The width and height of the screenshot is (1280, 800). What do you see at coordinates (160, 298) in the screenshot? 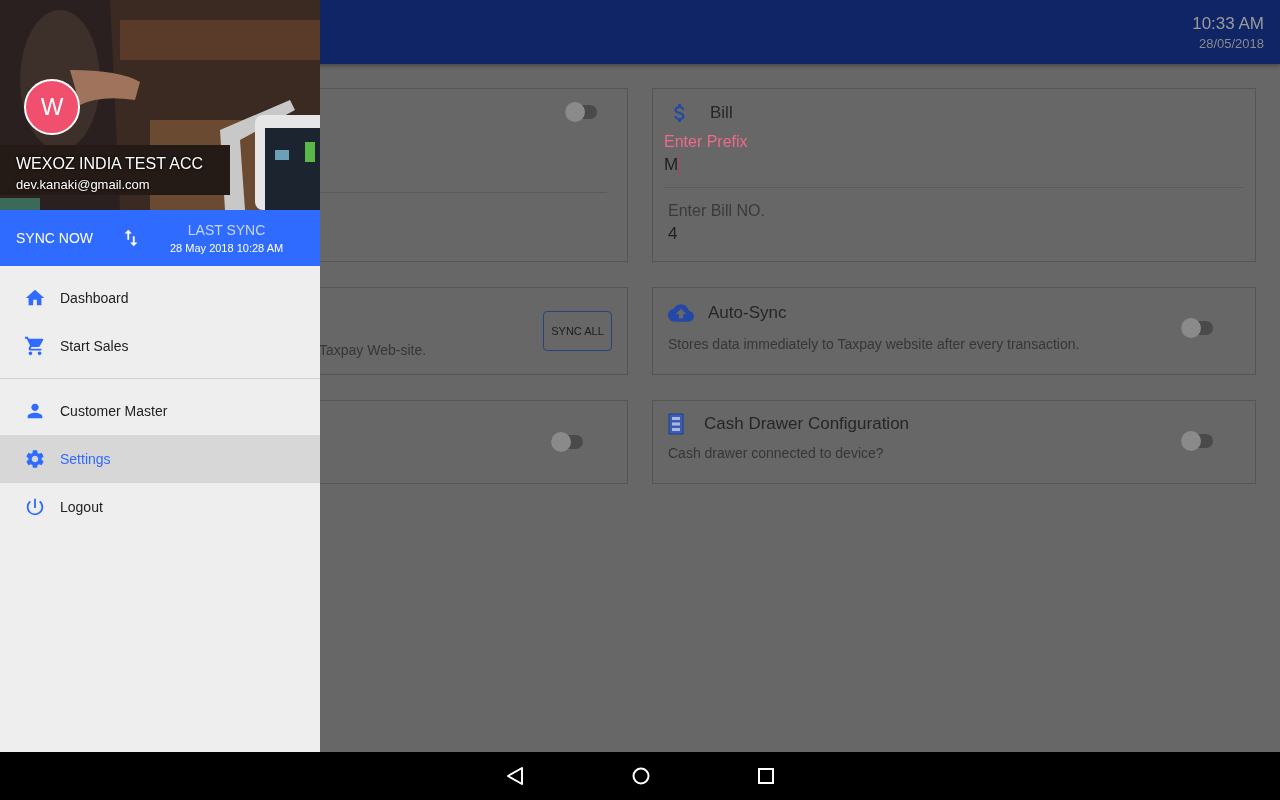
I see `menu-item: Dashboard` at bounding box center [160, 298].